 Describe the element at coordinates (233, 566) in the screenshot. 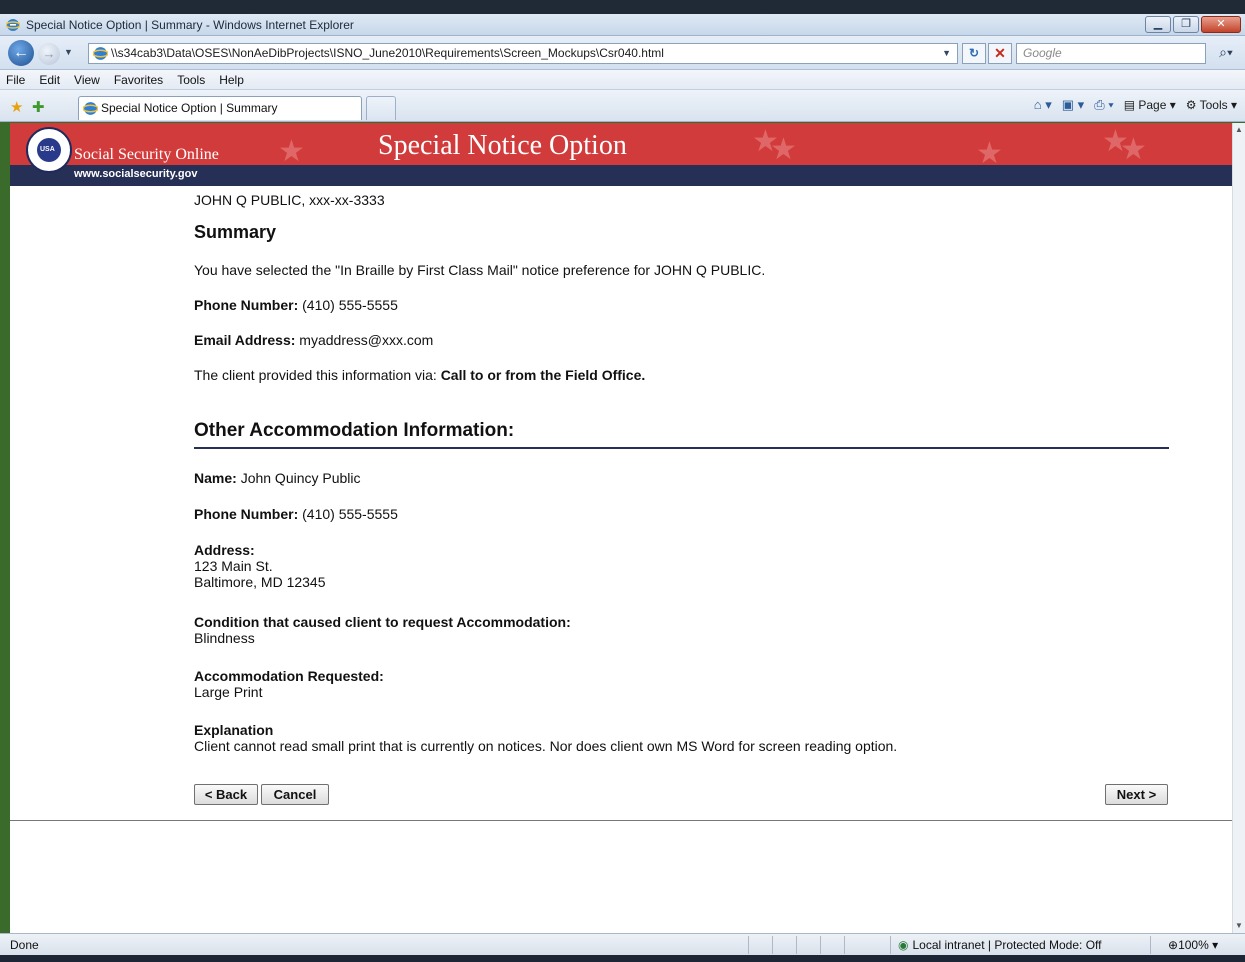

I see `address-line1: 123 Main St.` at that location.